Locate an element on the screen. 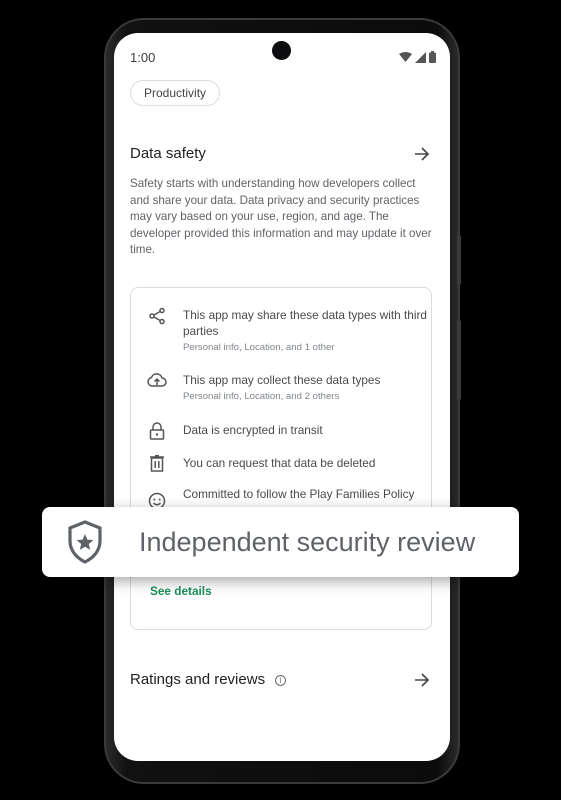 The image size is (561, 800). category-chip: Productivity is located at coordinates (175, 93).